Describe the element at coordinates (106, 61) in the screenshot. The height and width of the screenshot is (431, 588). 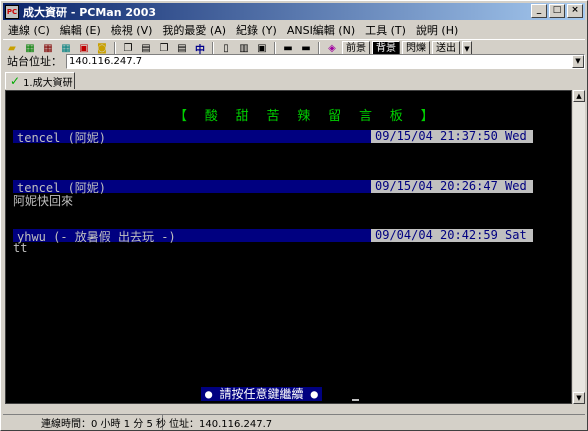
I see `address-value: 140.116.247.7` at that location.